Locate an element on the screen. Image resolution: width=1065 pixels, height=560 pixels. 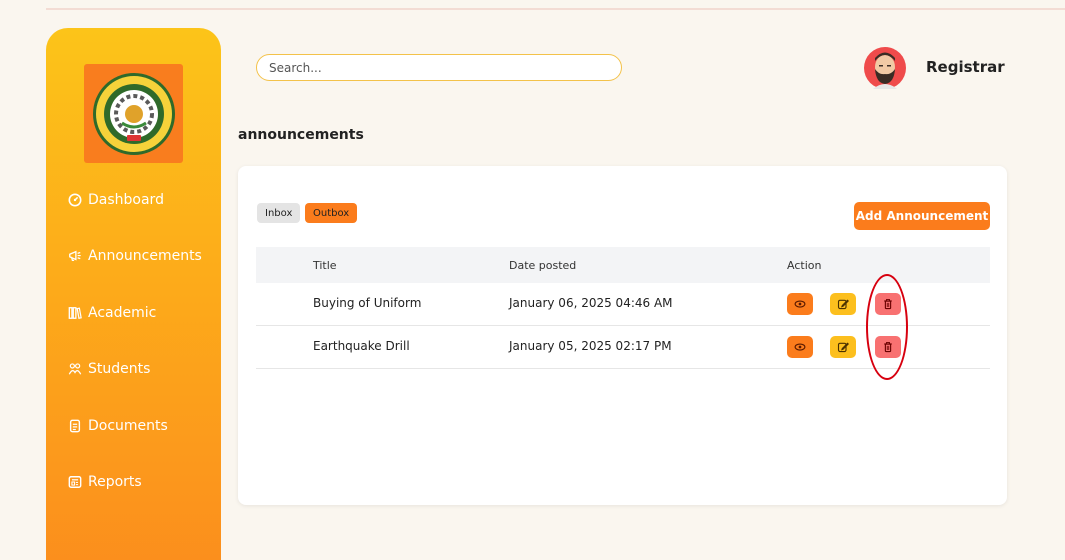
sidebar-item-documents: Documents is located at coordinates (118, 426).